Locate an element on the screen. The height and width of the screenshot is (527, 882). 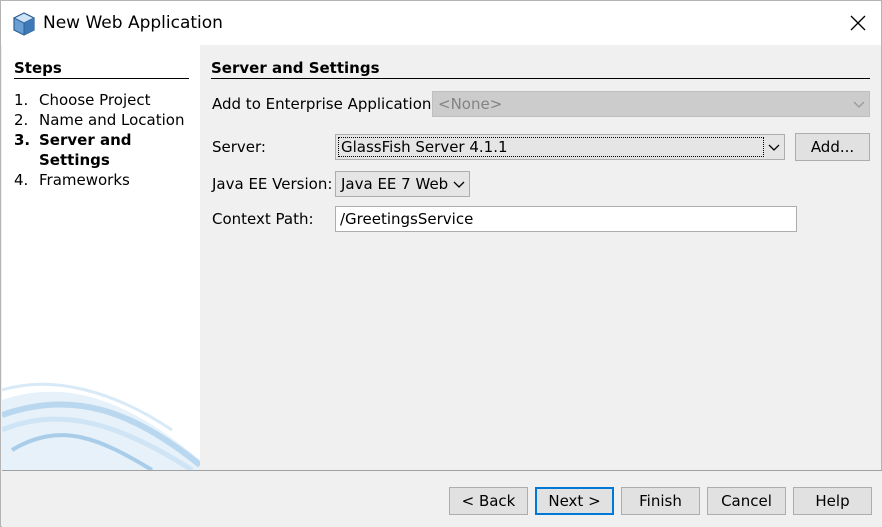
step-label: Server and Settings is located at coordinates (85, 150).